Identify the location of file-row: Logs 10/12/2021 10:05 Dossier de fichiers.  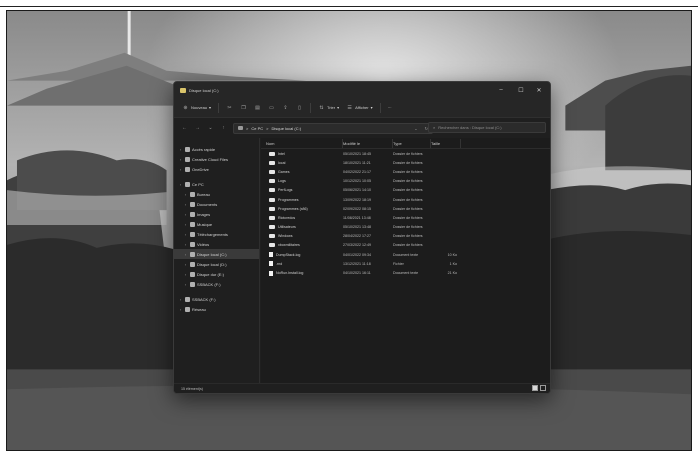
(405, 181).